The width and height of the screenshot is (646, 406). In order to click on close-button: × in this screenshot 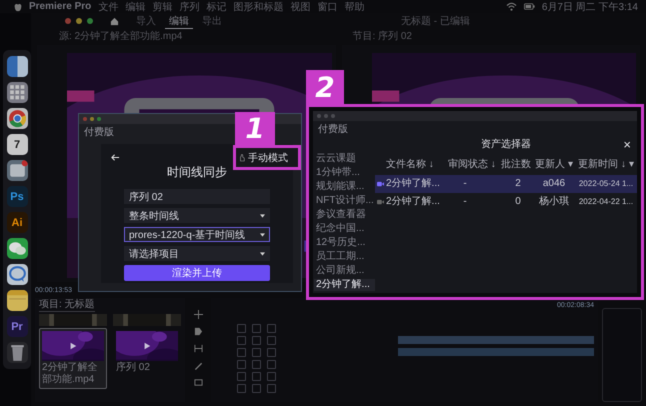, I will do `click(627, 145)`.